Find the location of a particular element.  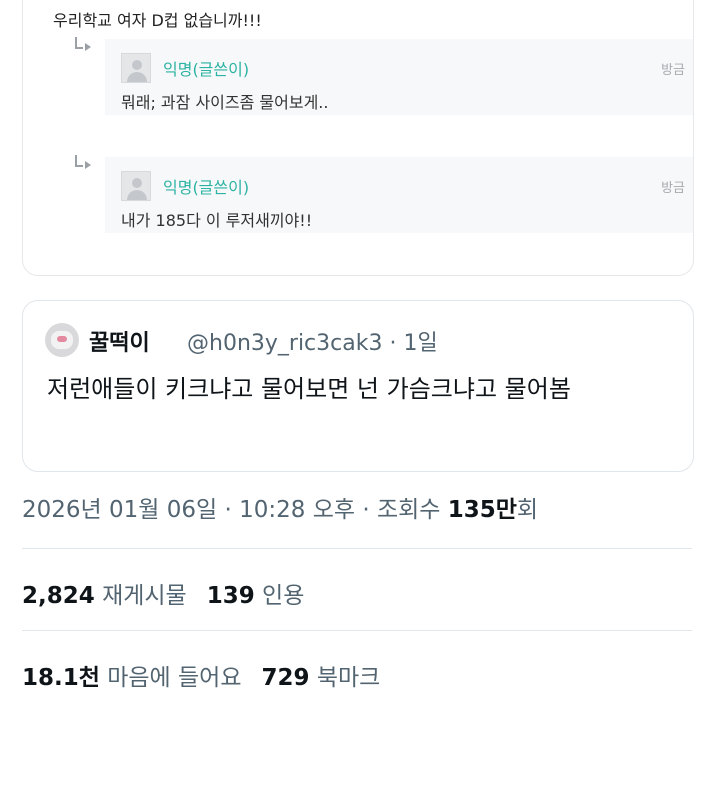

tweet-meta: 2026년 01월 06일 · 10:28 오후 · 조회수 135만회 is located at coordinates (280, 507).